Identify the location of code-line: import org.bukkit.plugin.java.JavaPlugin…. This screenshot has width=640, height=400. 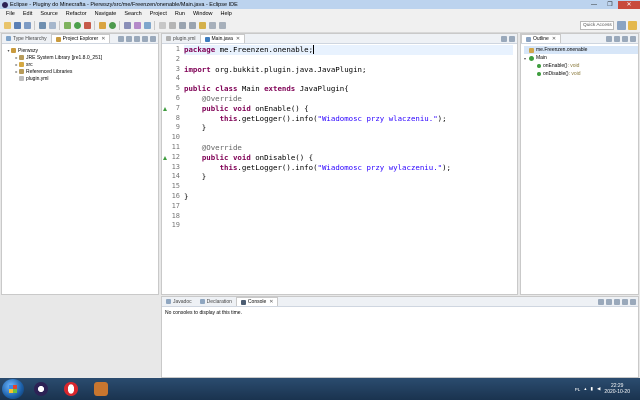
(348, 70).